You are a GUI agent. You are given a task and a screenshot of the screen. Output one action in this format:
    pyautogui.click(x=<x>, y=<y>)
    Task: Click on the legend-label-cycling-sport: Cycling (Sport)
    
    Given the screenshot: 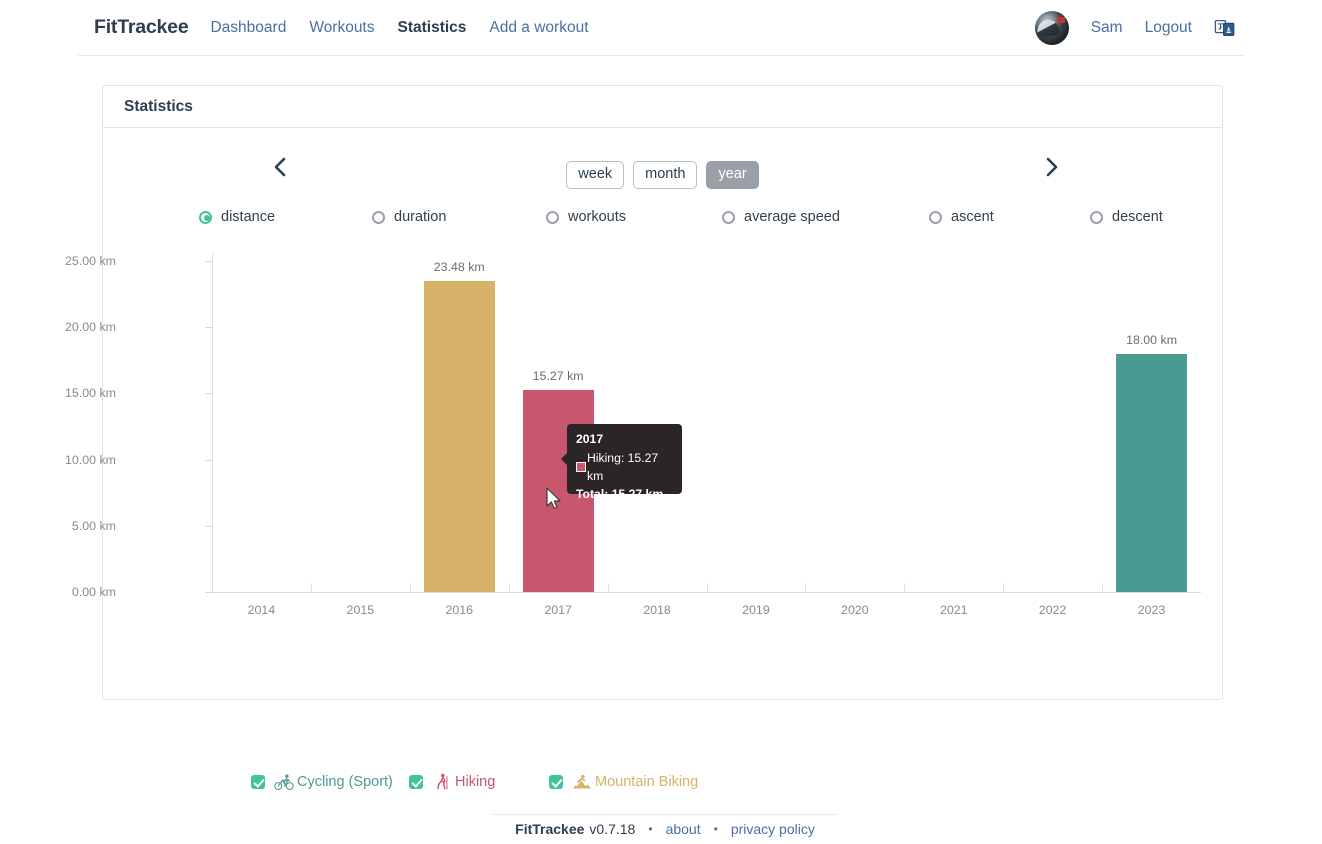 What is the action you would take?
    pyautogui.click(x=345, y=782)
    